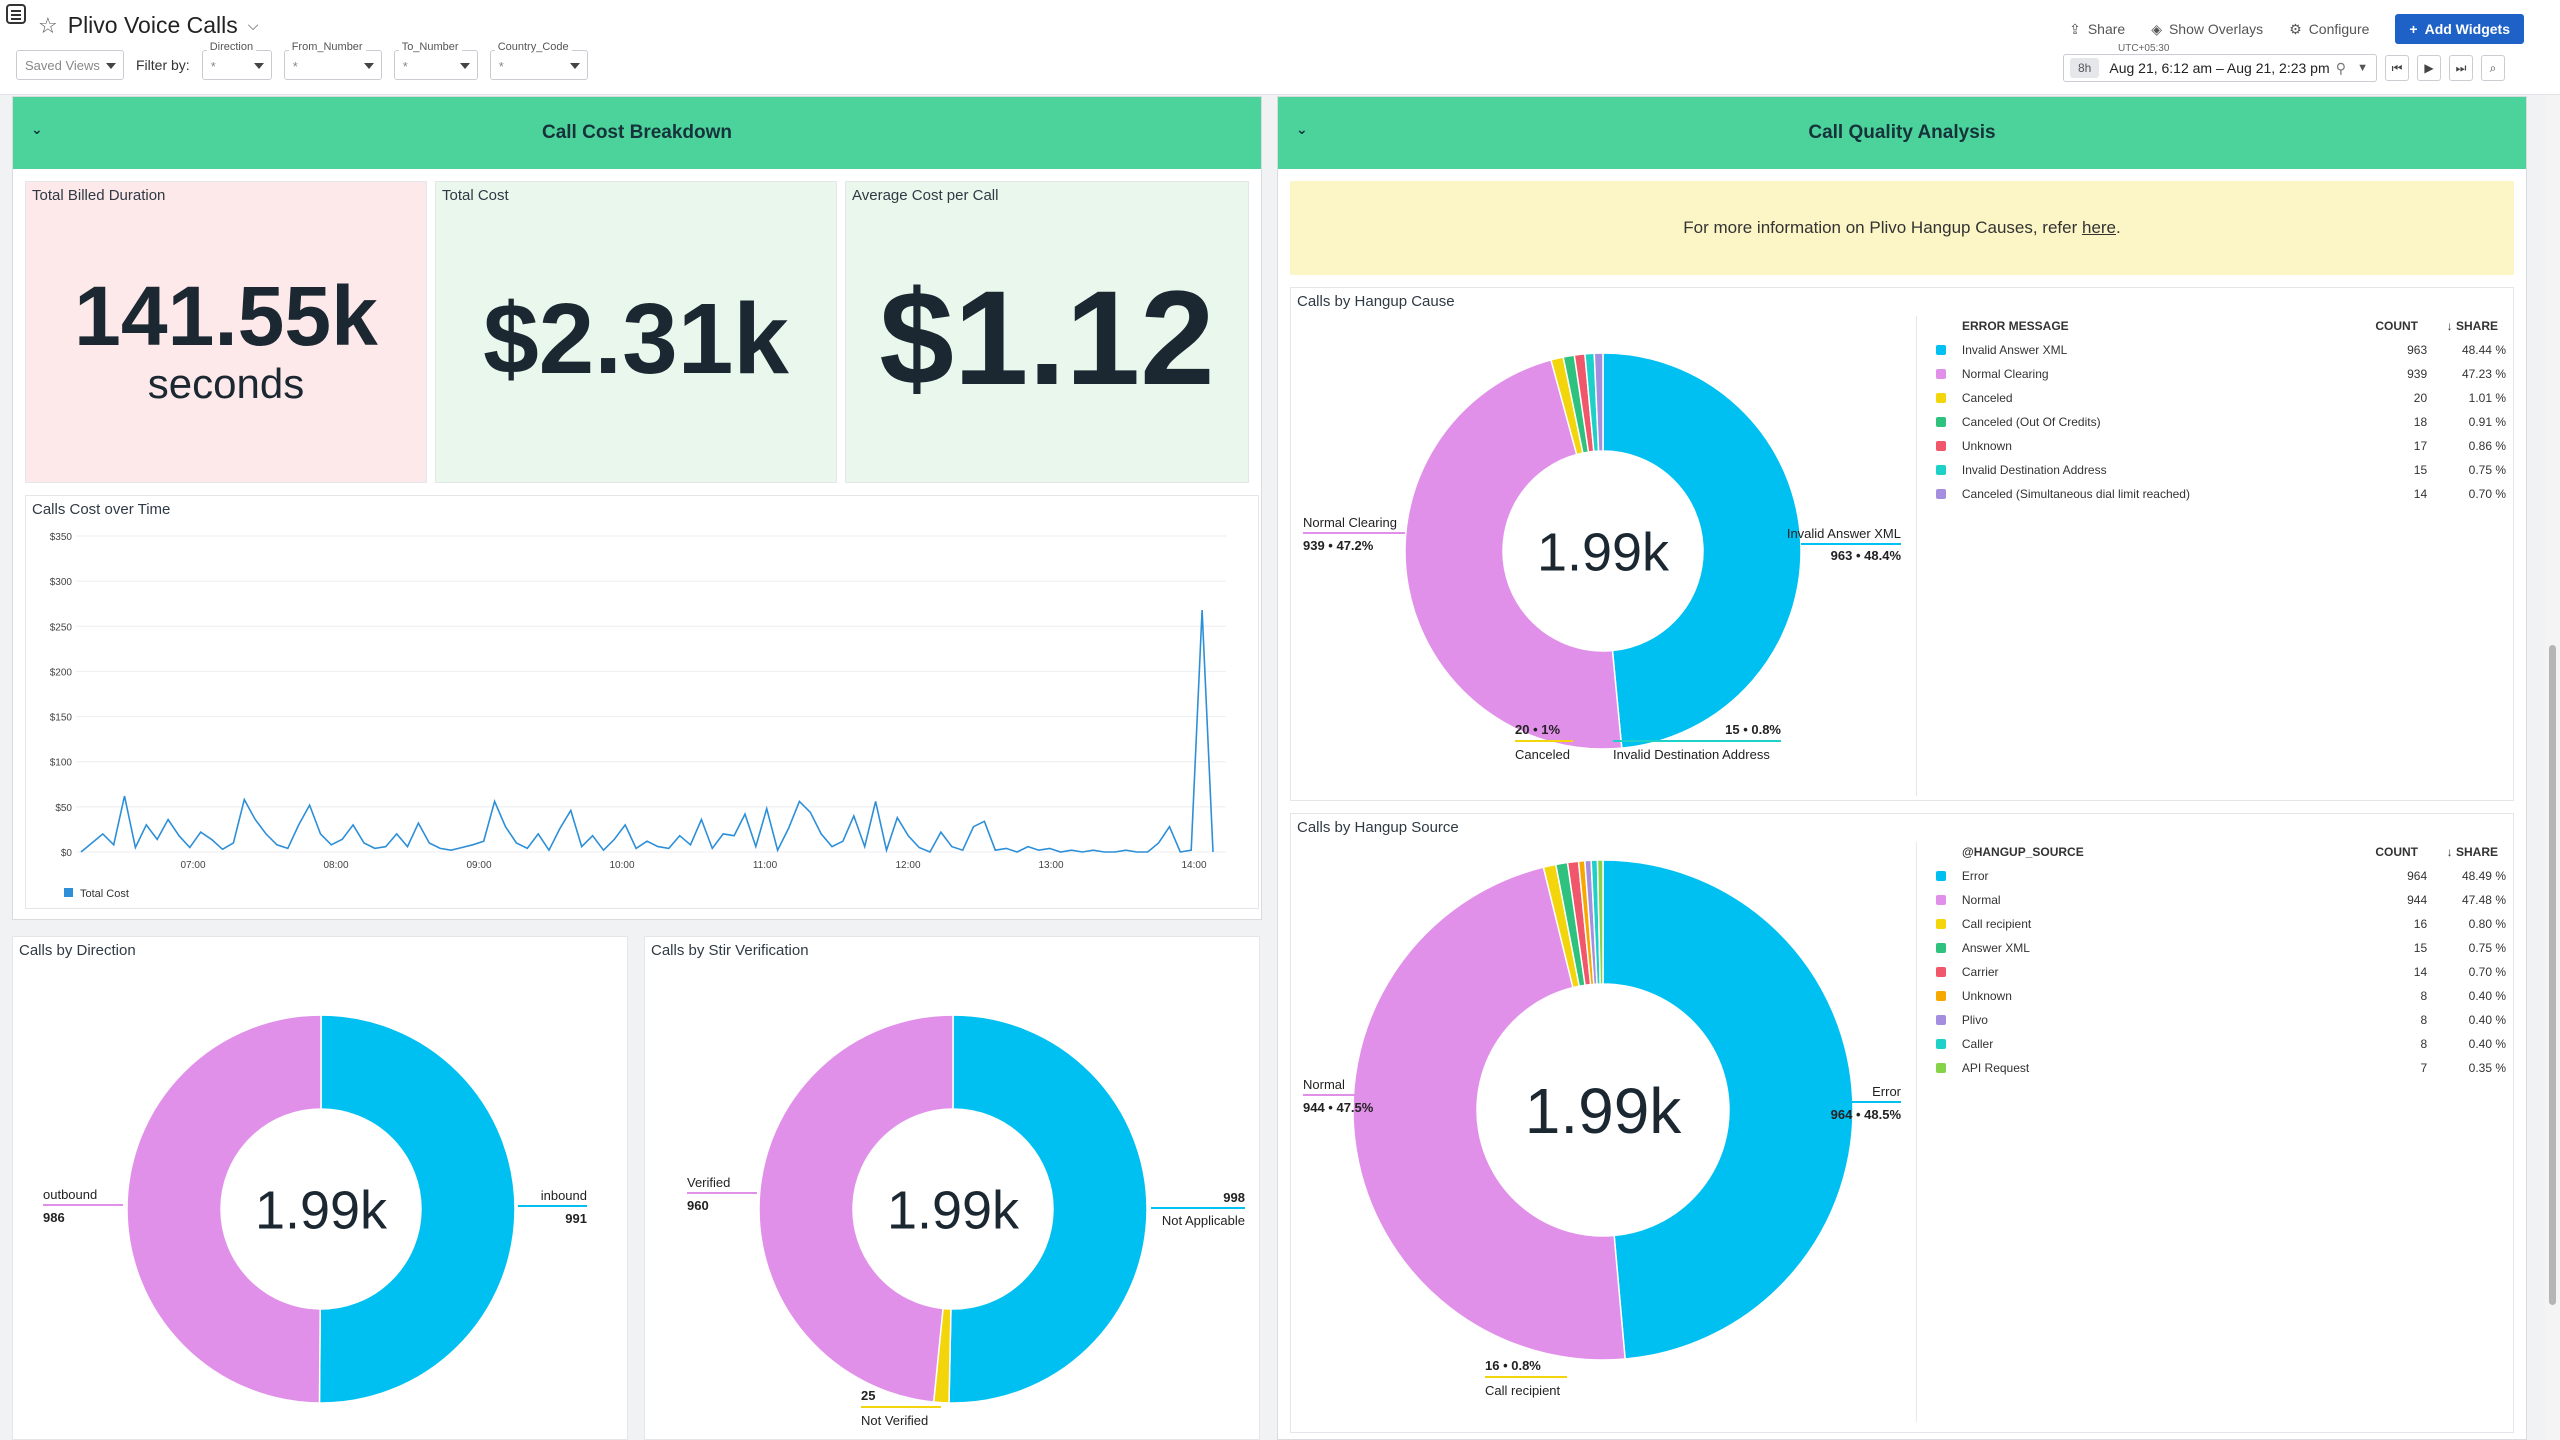  What do you see at coordinates (2221, 1044) in the screenshot?
I see `legend-row: Caller 8 0.40 %` at bounding box center [2221, 1044].